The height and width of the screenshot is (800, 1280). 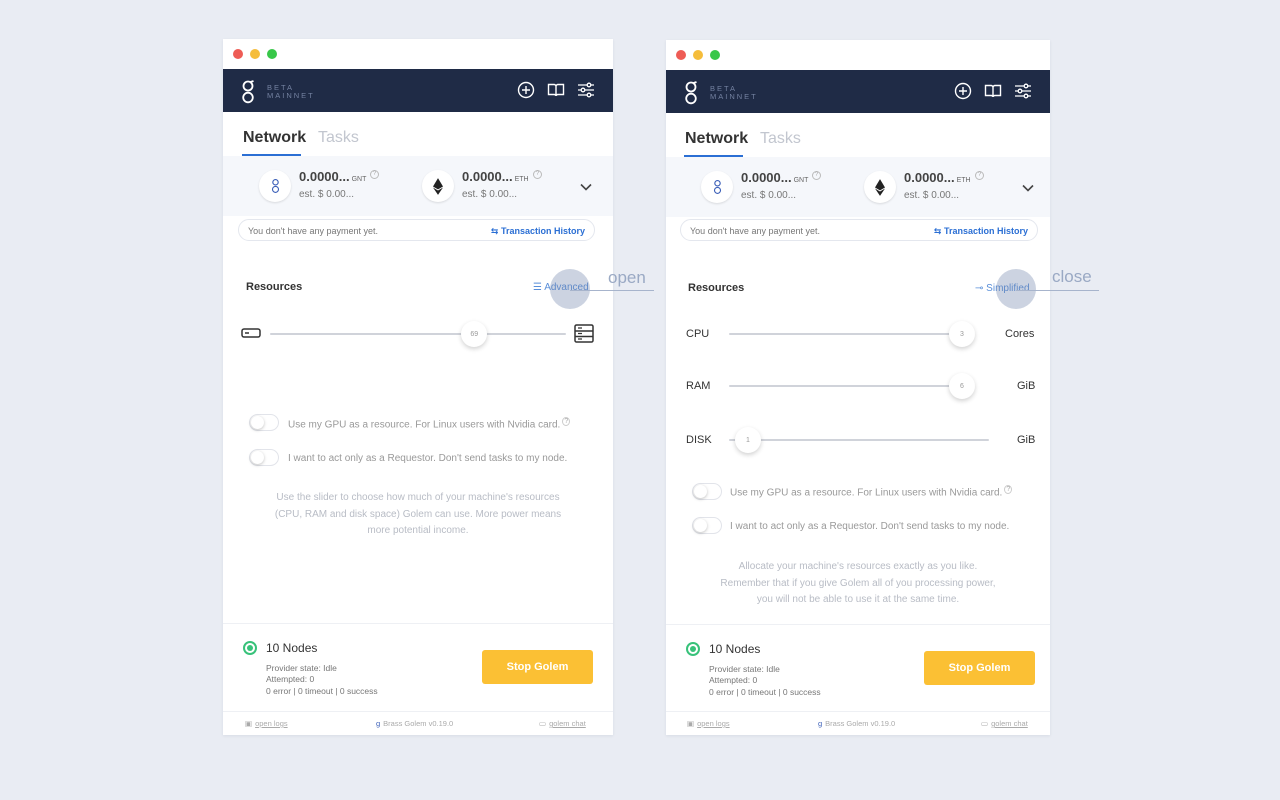 I want to click on disk-slider-track, so click(x=859, y=440).